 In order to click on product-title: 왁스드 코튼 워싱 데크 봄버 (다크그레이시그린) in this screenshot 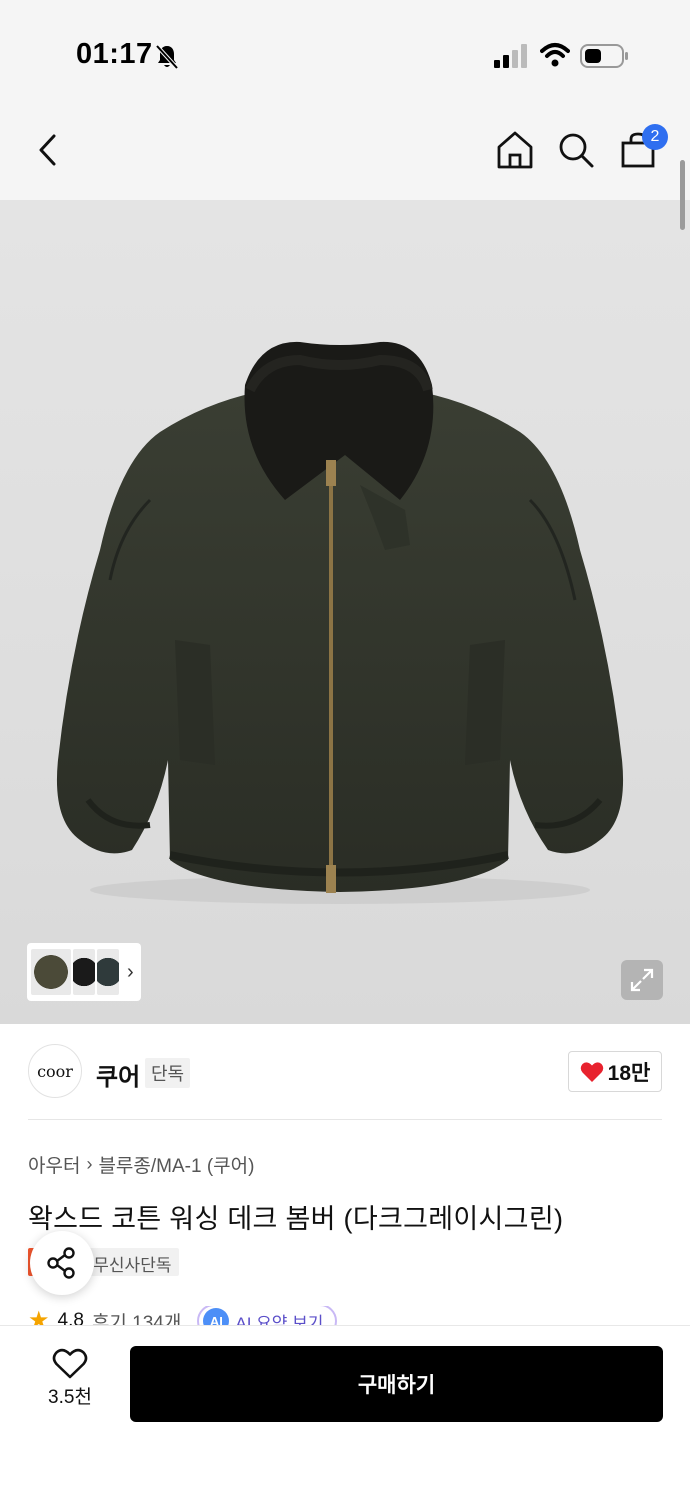, I will do `click(296, 1219)`.